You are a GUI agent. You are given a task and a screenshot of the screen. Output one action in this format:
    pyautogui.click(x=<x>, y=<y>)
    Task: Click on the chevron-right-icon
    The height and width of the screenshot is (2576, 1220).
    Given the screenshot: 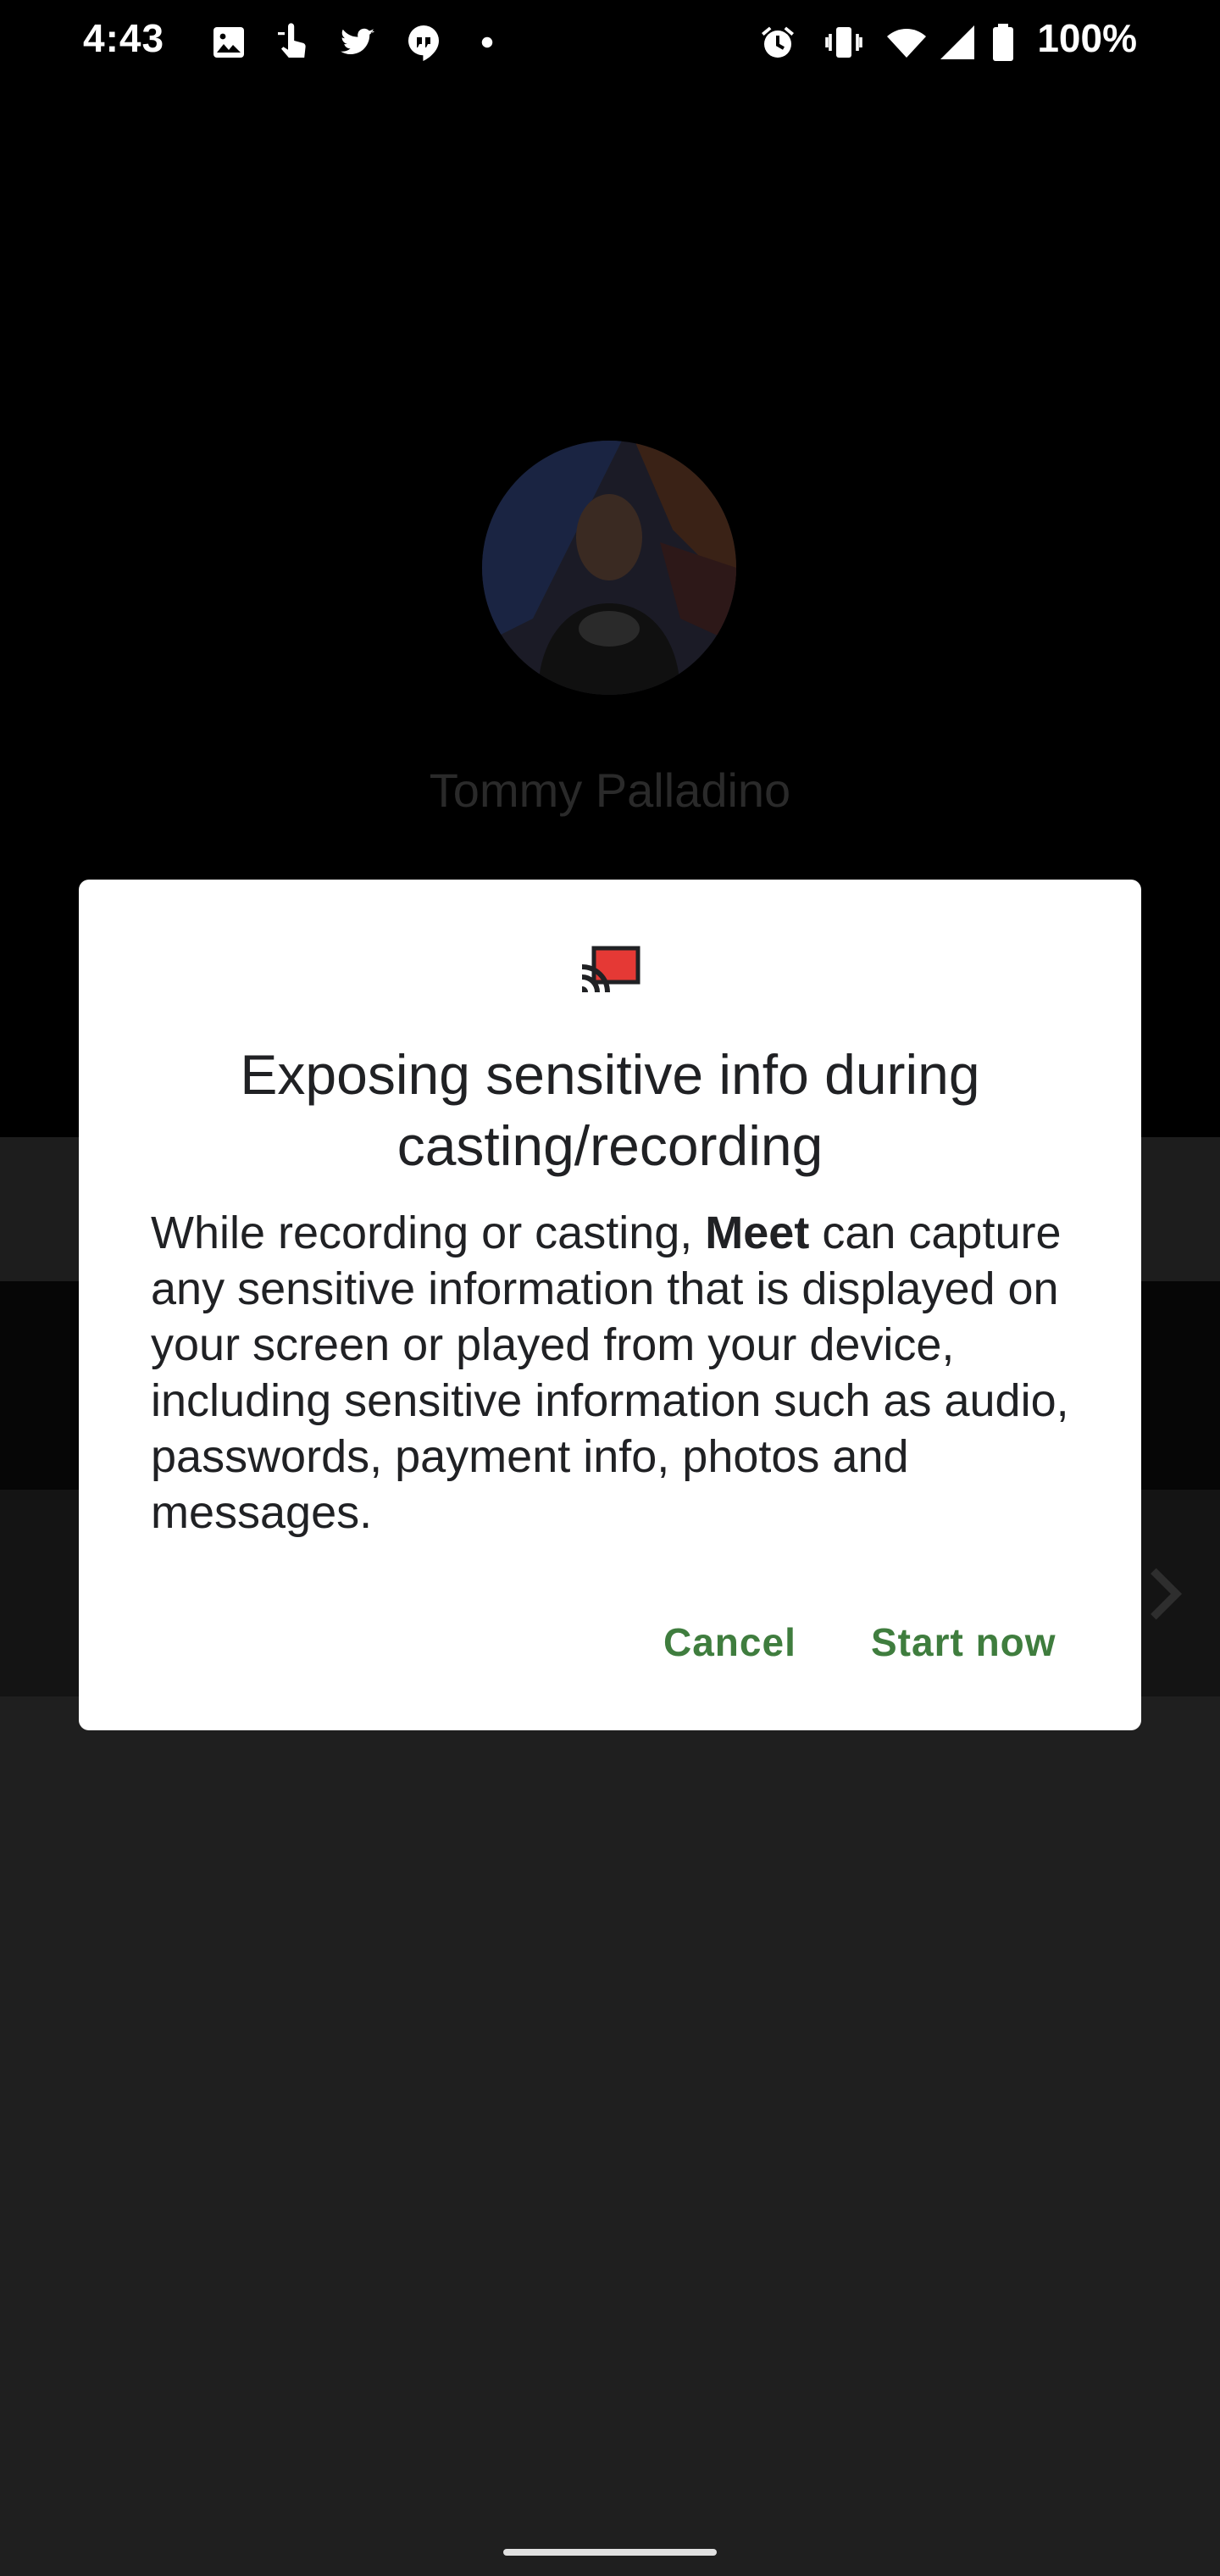 What is the action you would take?
    pyautogui.click(x=1163, y=1594)
    